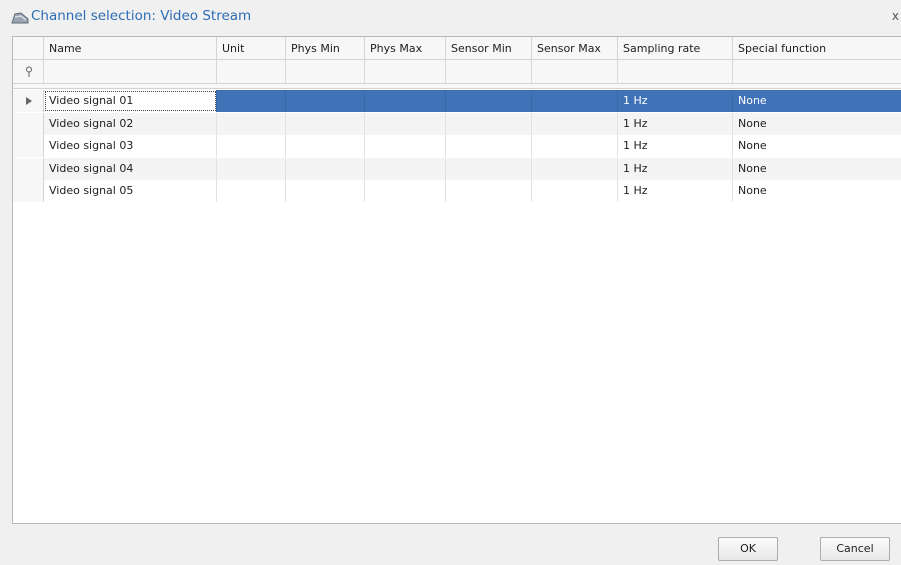 The height and width of the screenshot is (565, 901). I want to click on filter-cell-sensor-min, so click(489, 71).